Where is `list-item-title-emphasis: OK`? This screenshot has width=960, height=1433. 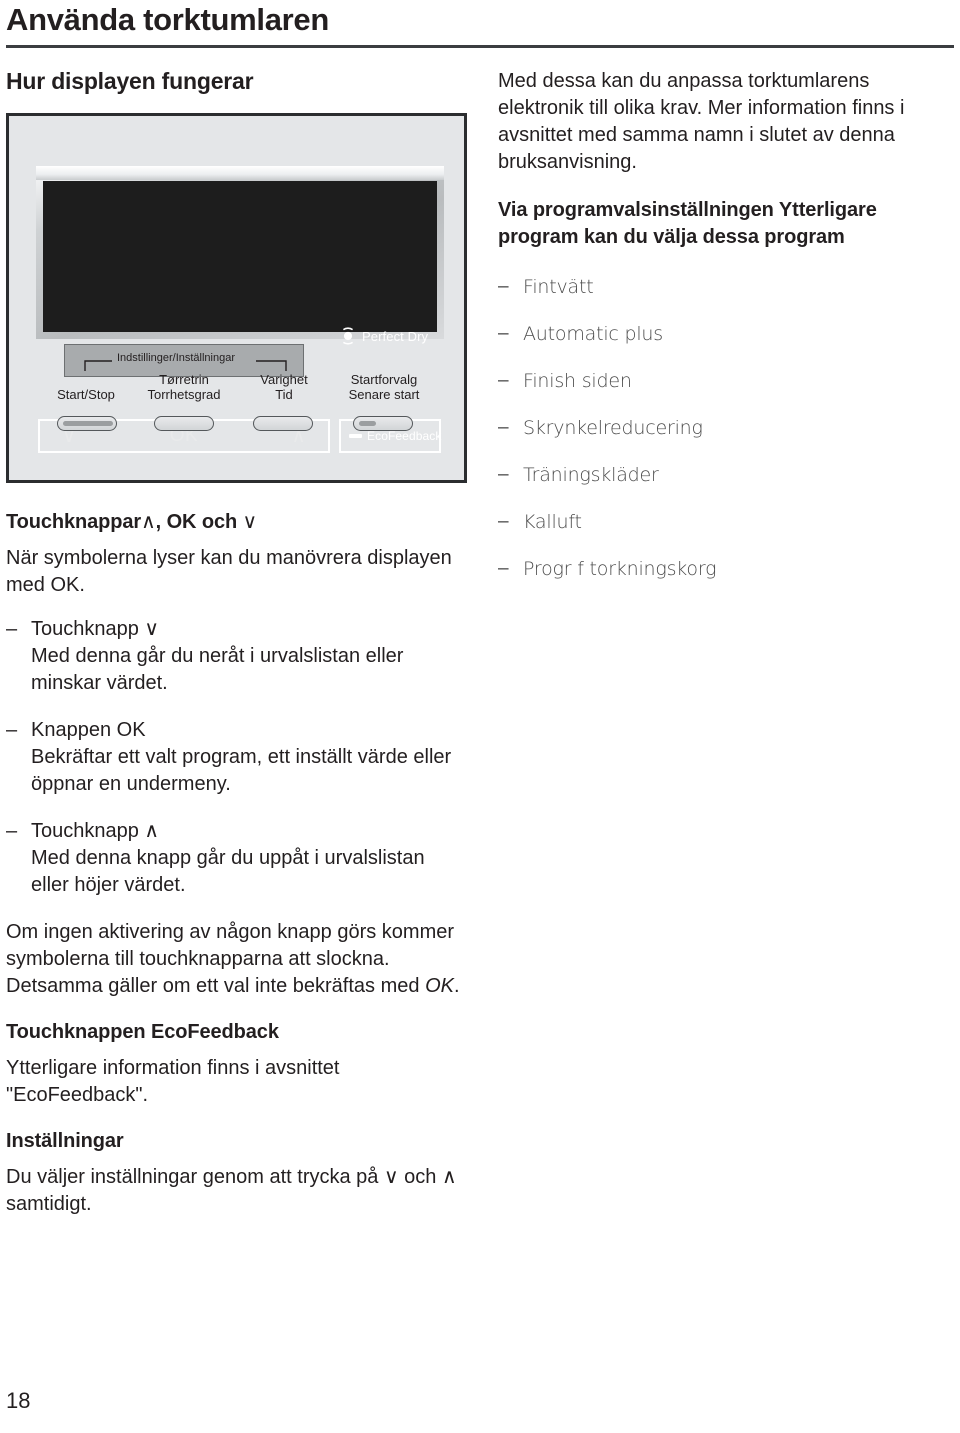 list-item-title-emphasis: OK is located at coordinates (131, 730).